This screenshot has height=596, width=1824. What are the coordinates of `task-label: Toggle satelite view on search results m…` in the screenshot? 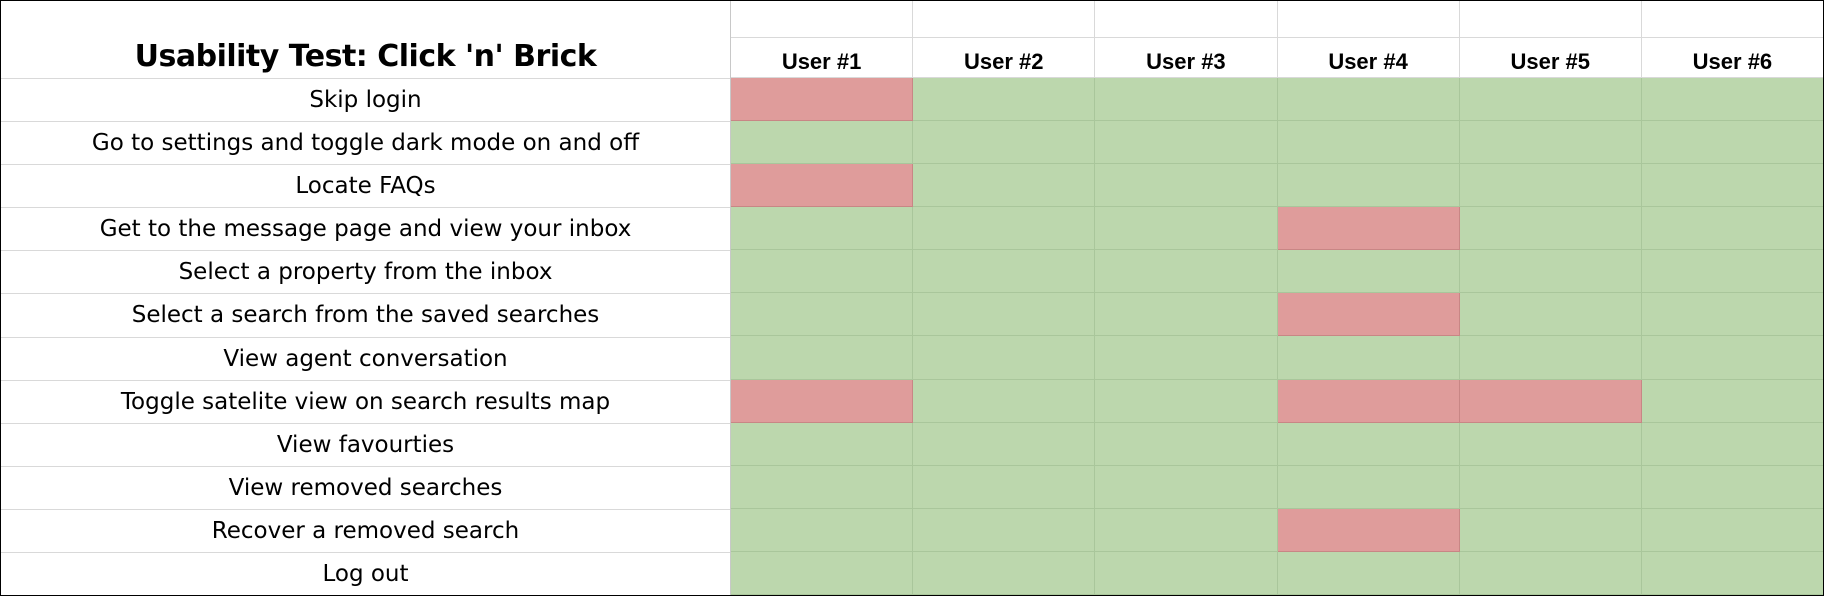 It's located at (365, 401).